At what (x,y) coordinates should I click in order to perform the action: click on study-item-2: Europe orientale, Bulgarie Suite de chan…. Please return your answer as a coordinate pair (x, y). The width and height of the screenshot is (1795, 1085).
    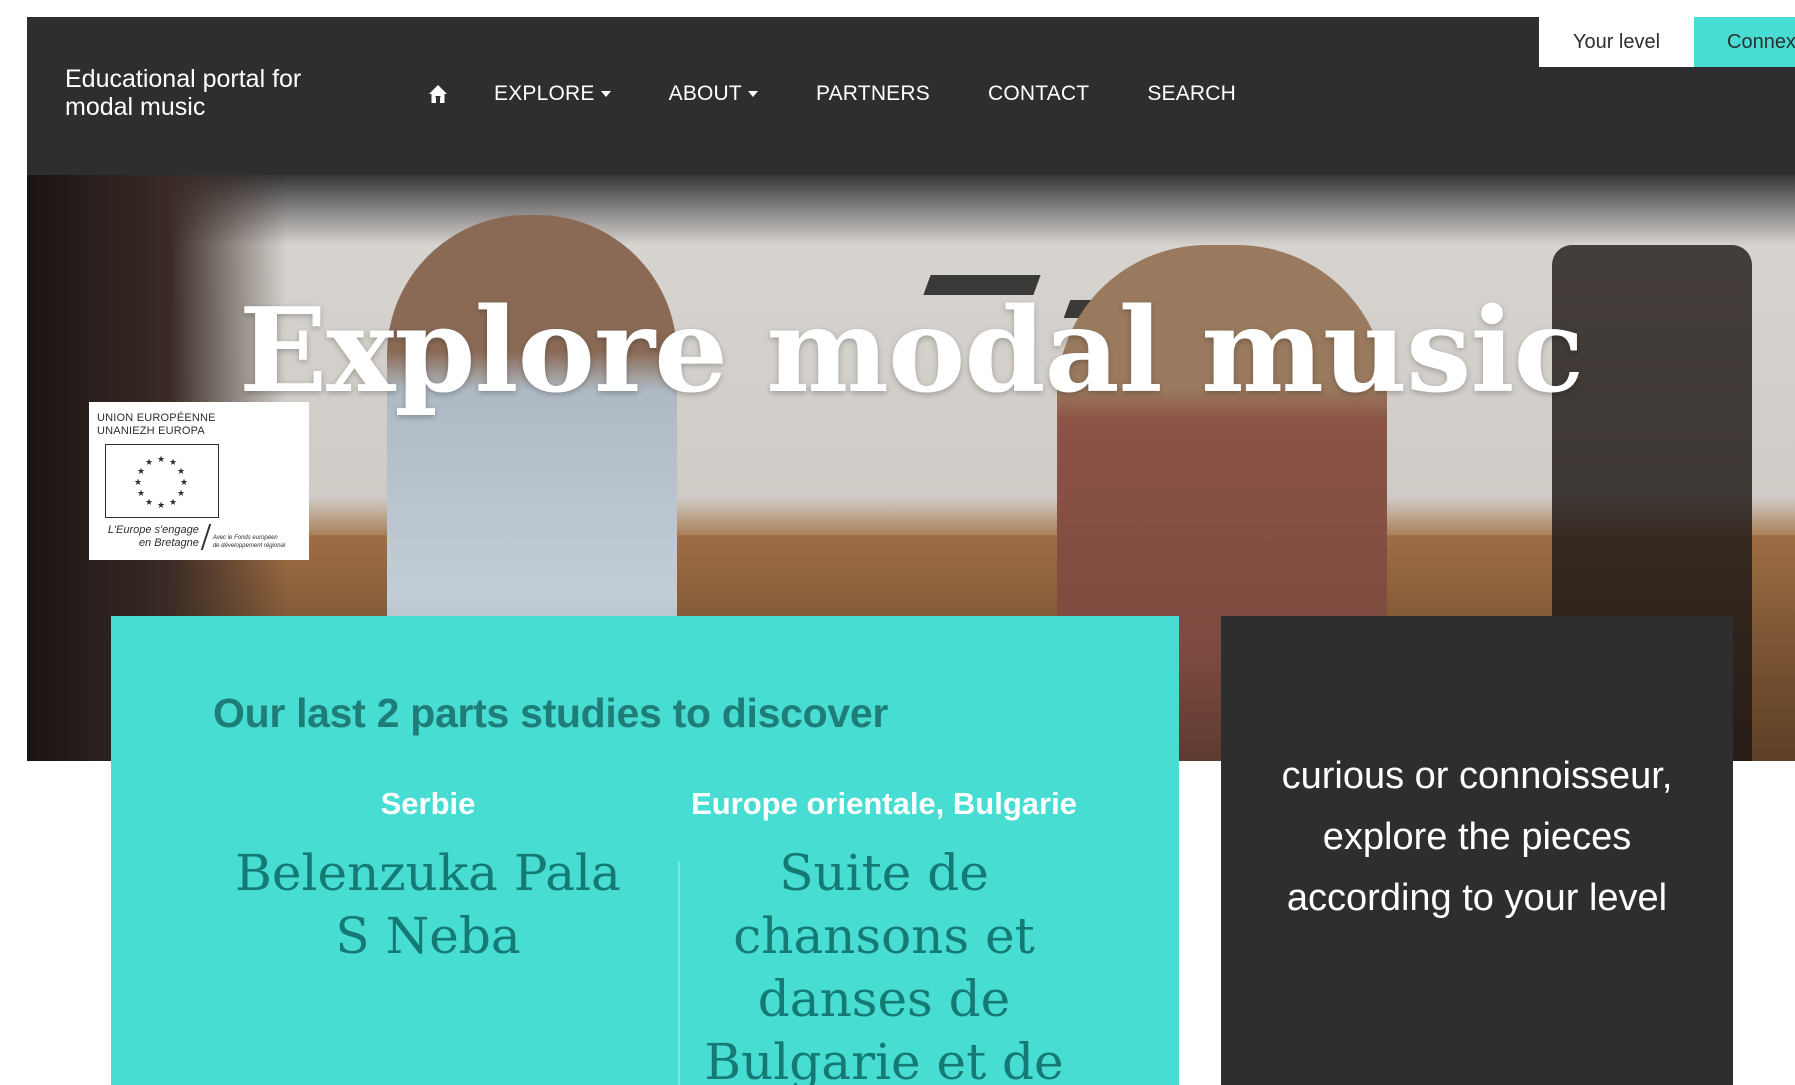
    Looking at the image, I should click on (884, 935).